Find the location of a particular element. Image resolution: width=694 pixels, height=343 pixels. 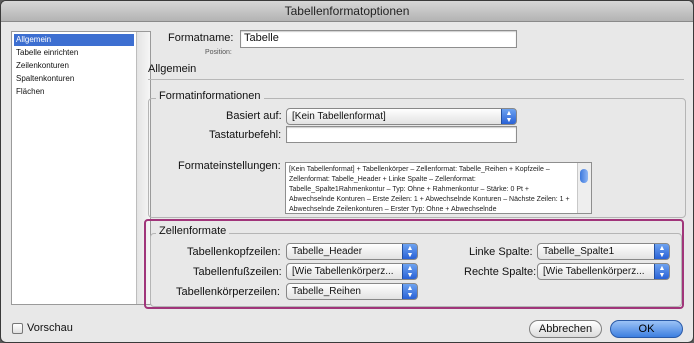

settings-label: Formateinstellungen: is located at coordinates (229, 166).